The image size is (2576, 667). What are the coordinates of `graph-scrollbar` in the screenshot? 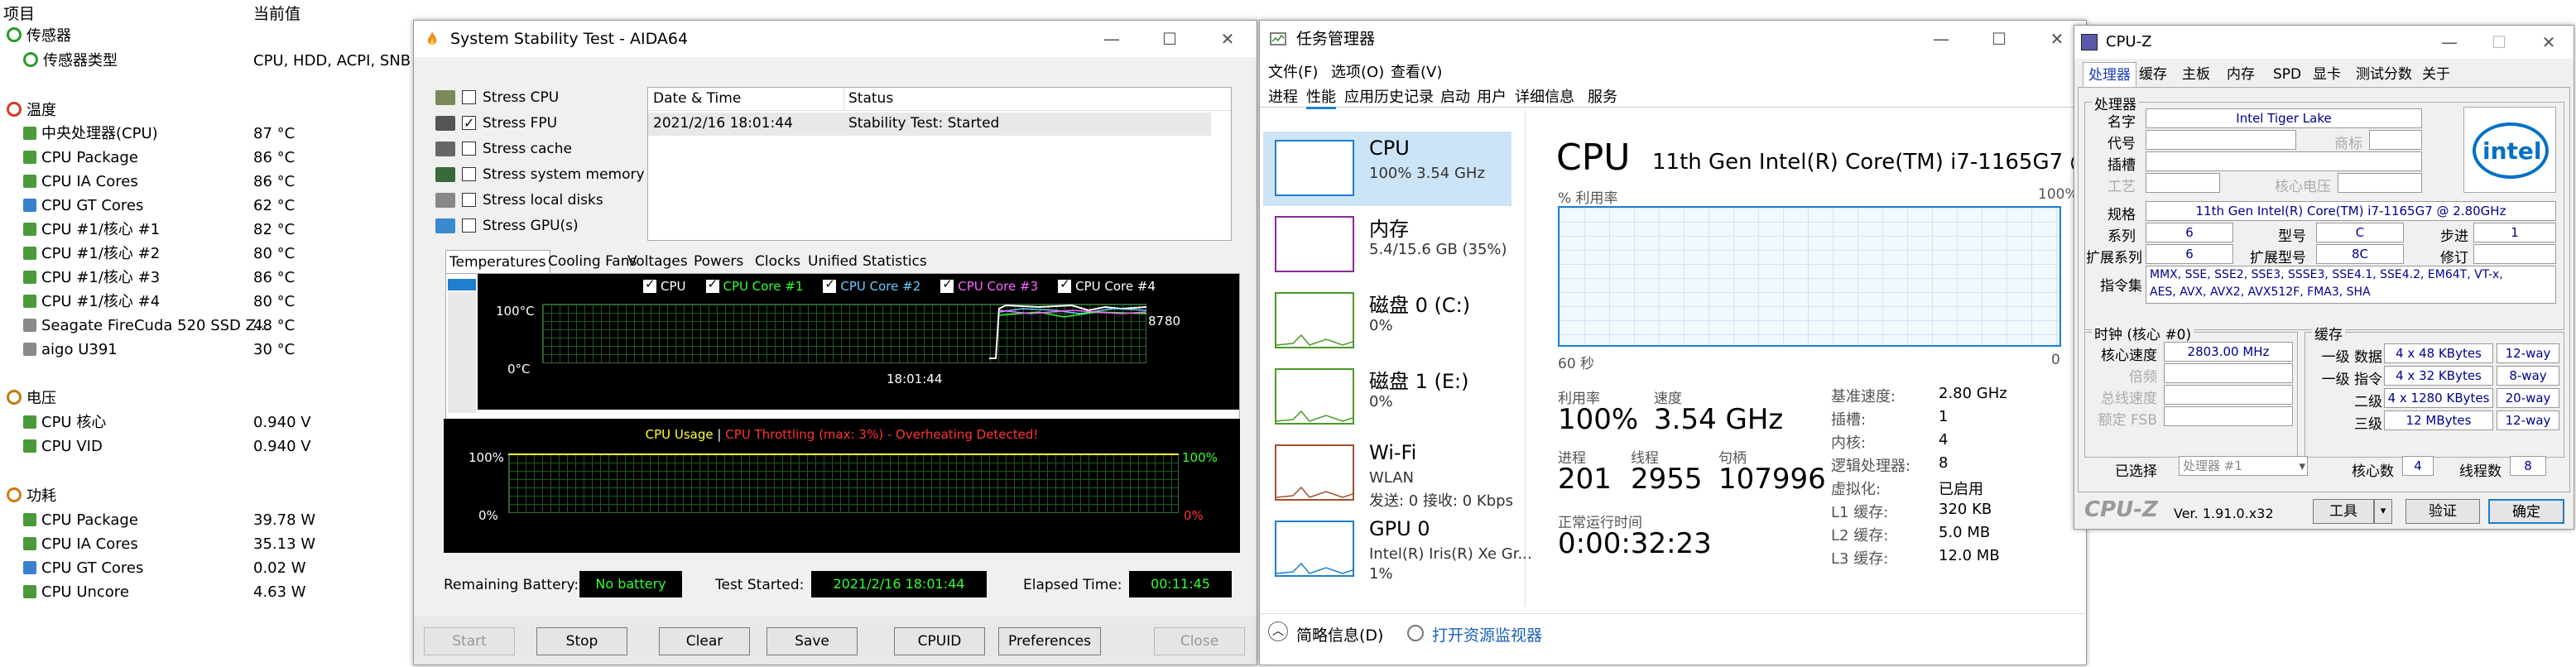 It's located at (462, 352).